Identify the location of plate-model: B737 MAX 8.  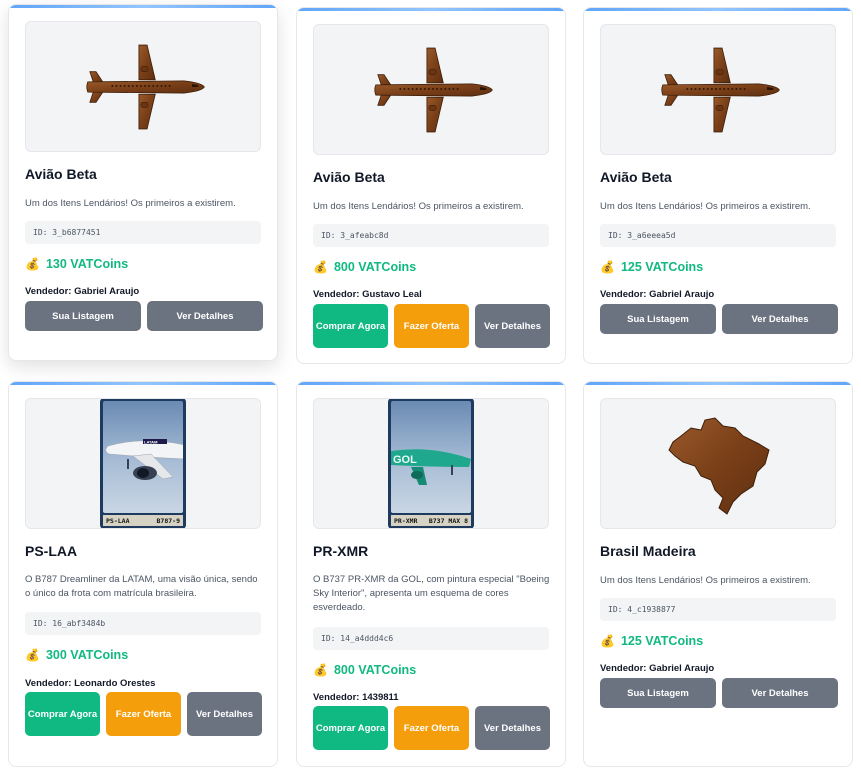
(448, 520).